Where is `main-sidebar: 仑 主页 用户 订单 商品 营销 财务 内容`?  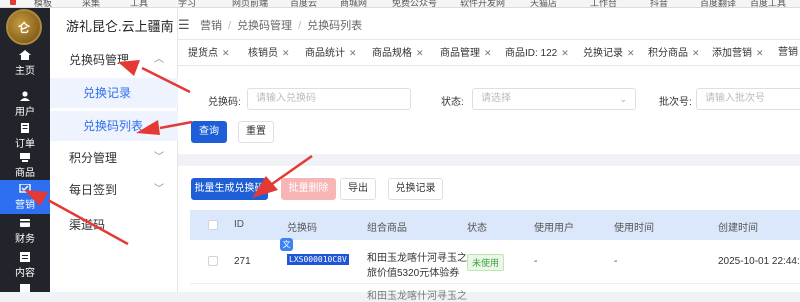 main-sidebar: 仑 主页 用户 订单 商品 营销 财务 内容 is located at coordinates (25, 150).